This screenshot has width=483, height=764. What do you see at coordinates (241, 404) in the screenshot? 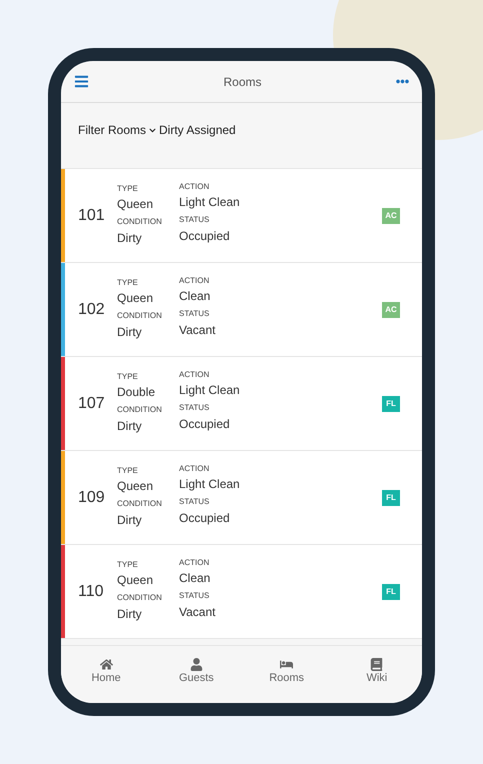
I see `room-card: 107 TYPE Double CONDITION Dirty ACTION Light Clean STATUS Occupied FL` at bounding box center [241, 404].